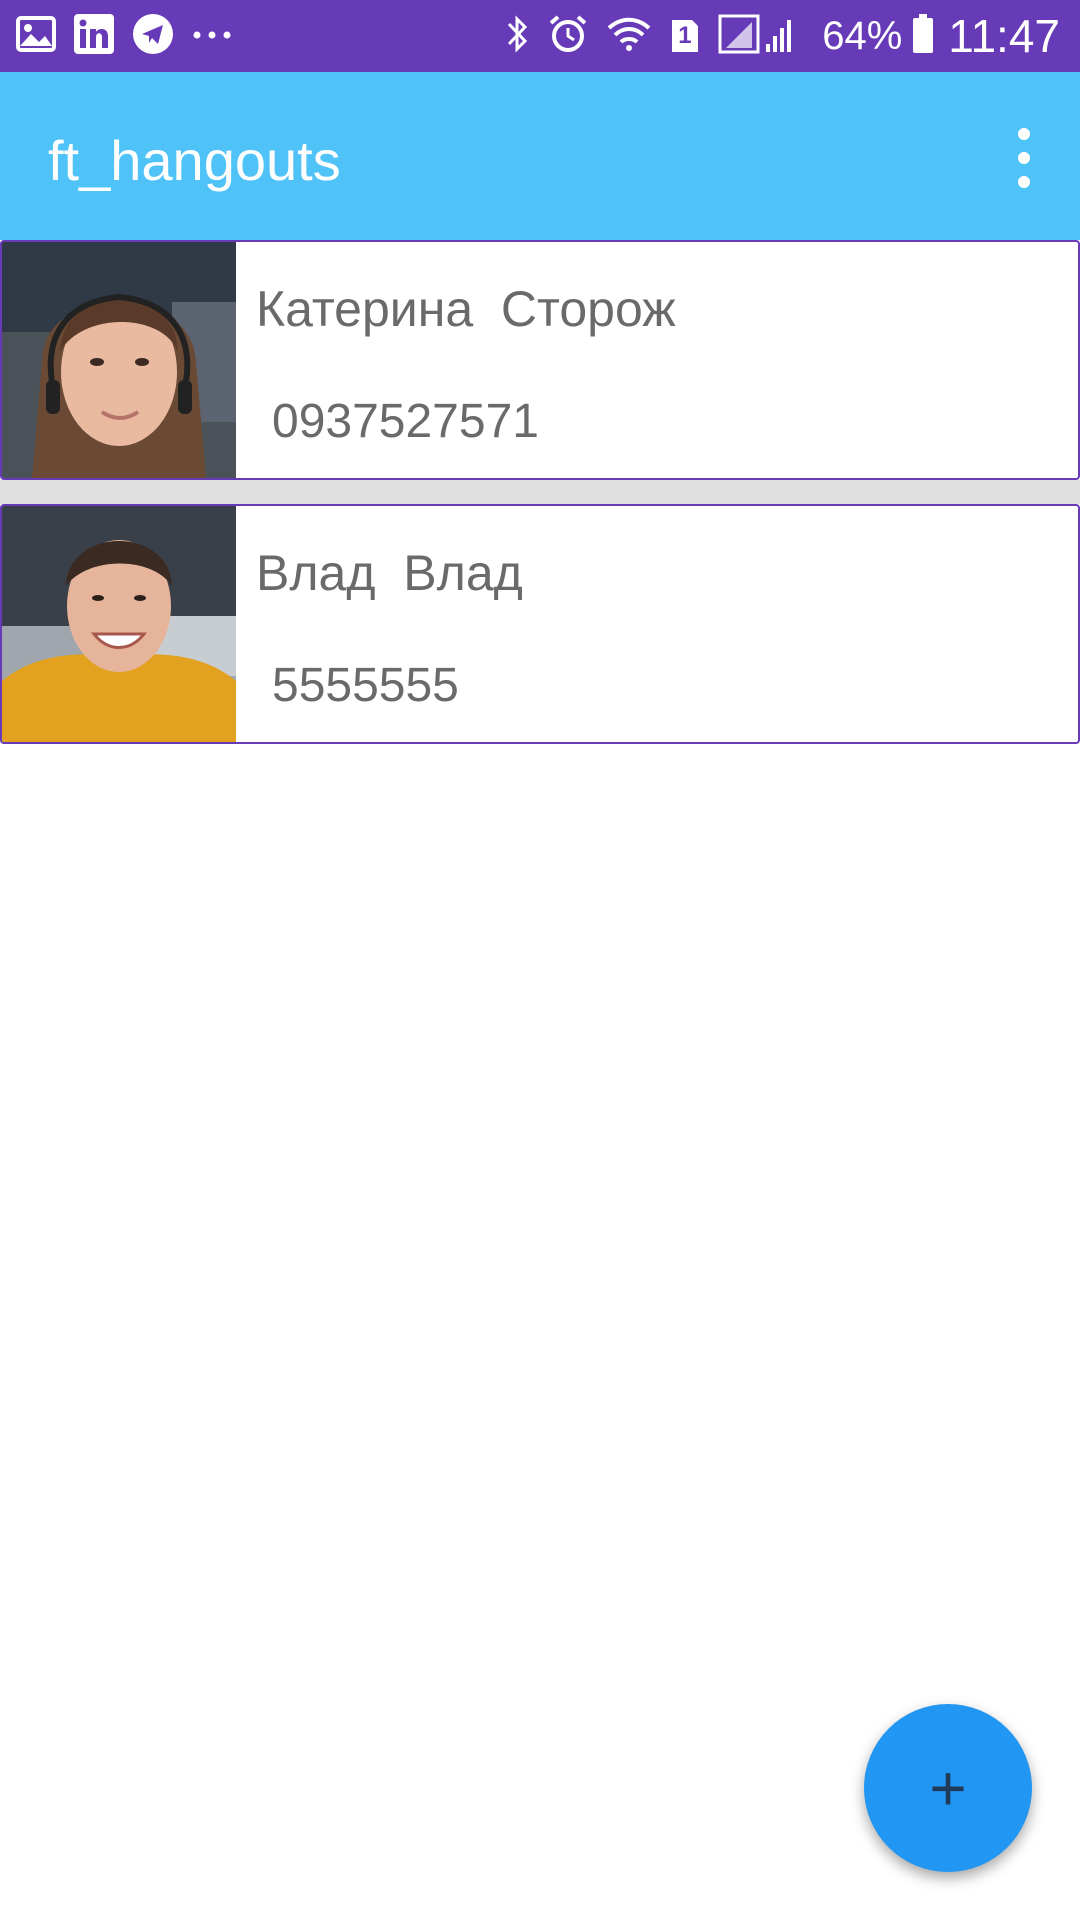 The image size is (1080, 1920). What do you see at coordinates (389, 573) in the screenshot?
I see `contact-name: Влад Влад` at bounding box center [389, 573].